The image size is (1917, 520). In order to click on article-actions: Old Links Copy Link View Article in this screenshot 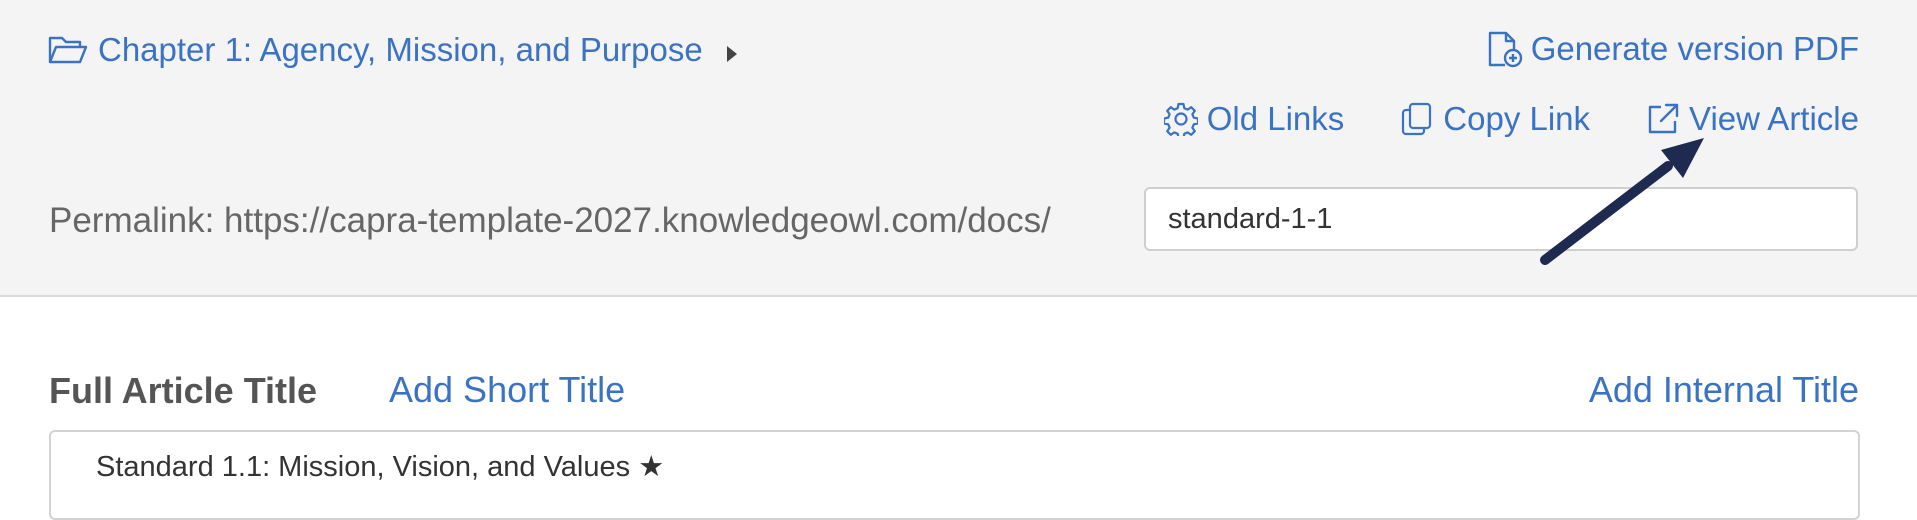, I will do `click(1511, 119)`.